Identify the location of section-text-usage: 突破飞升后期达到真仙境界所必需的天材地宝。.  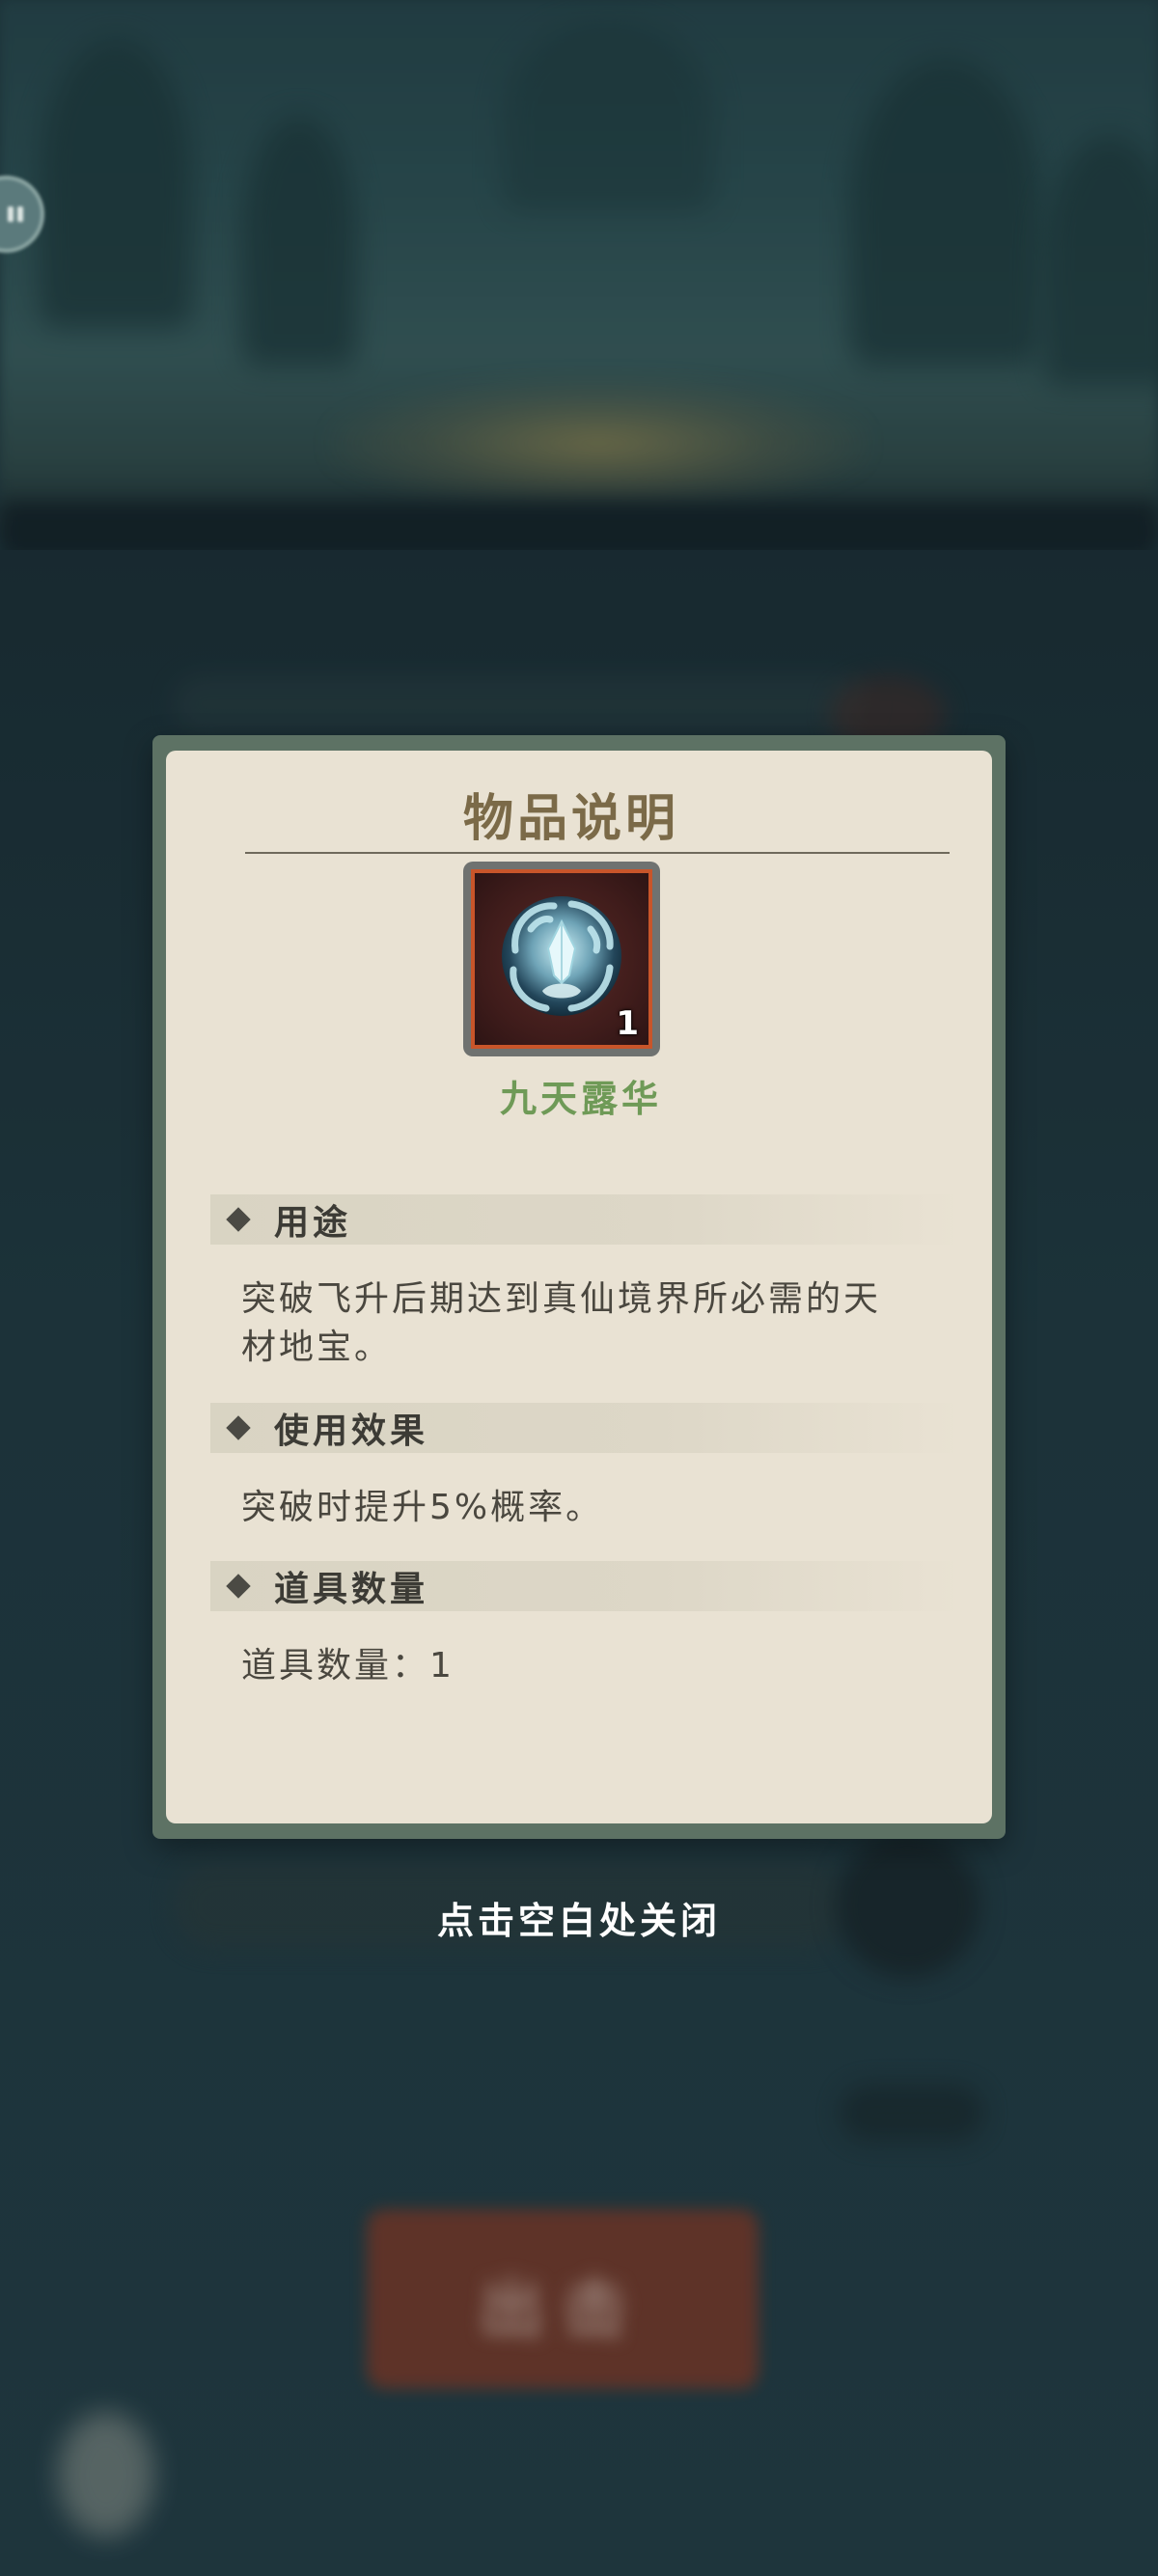
(561, 1323).